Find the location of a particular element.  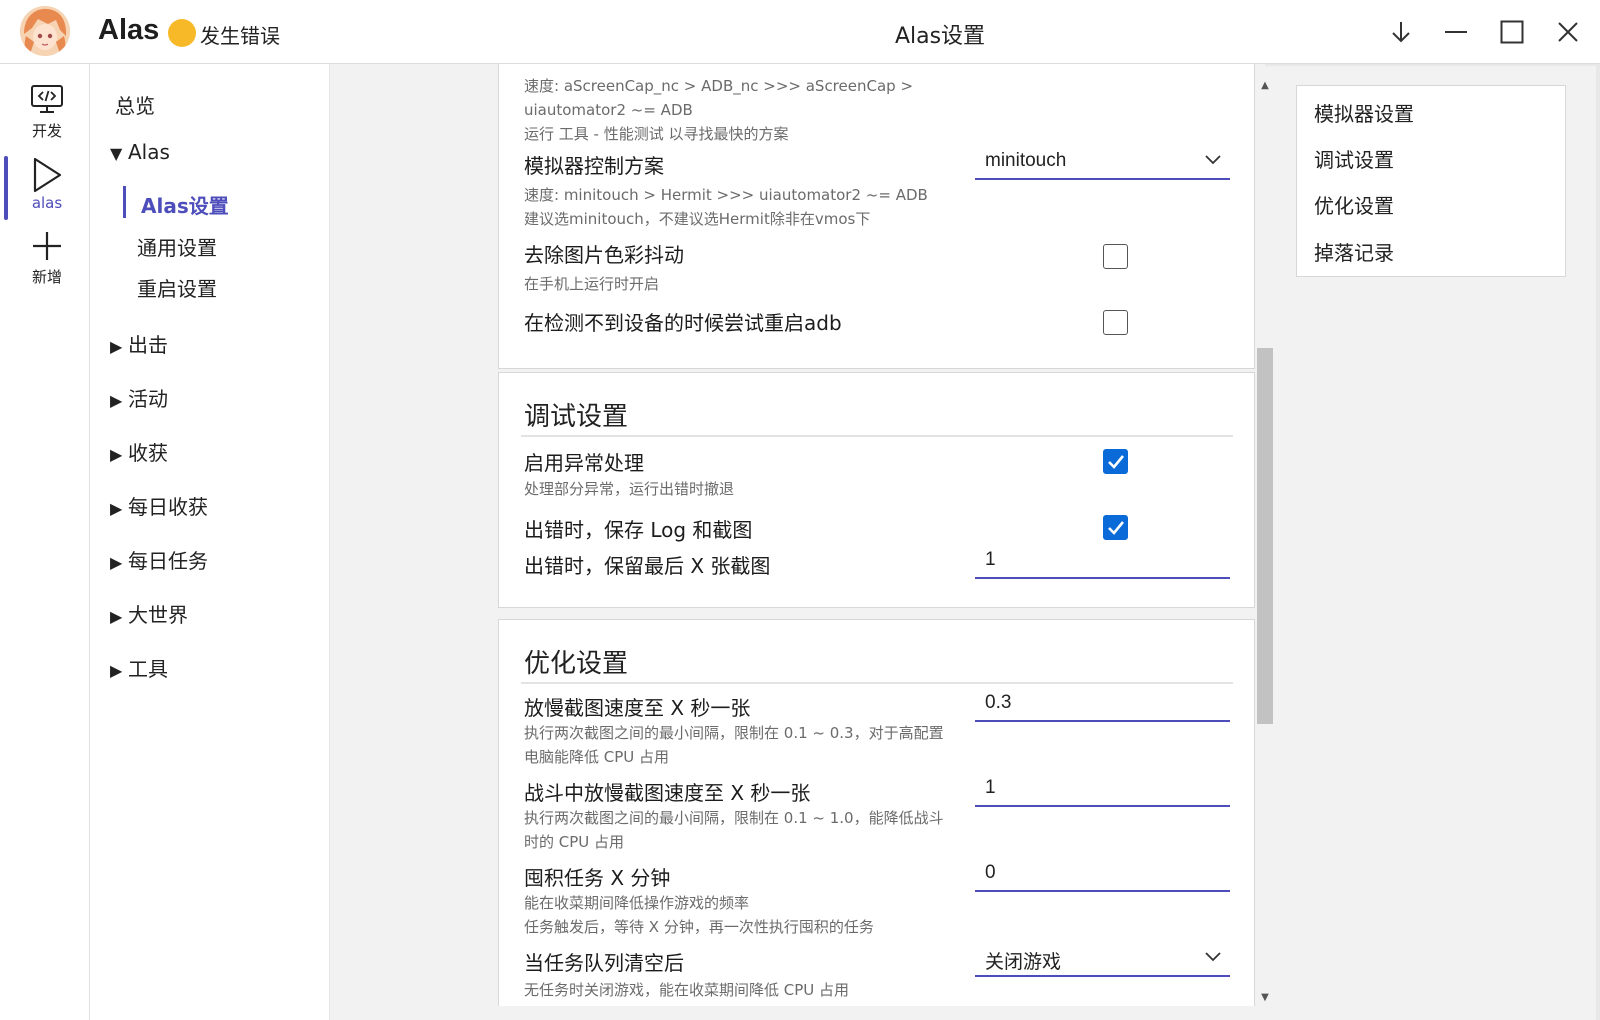

nav-alas-settings: Alas设置 is located at coordinates (185, 204).